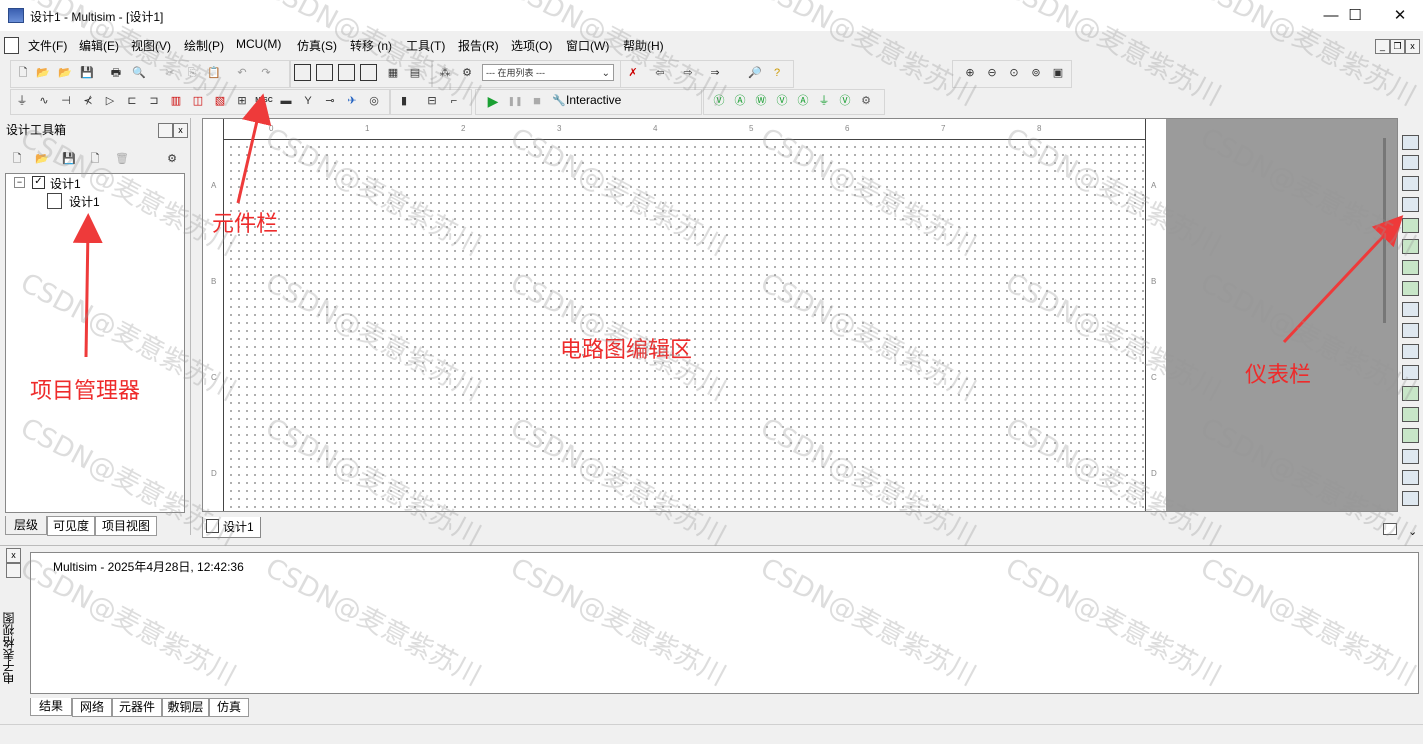 This screenshot has height=744, width=1423. I want to click on project-manager-arrow, so click(87, 285).